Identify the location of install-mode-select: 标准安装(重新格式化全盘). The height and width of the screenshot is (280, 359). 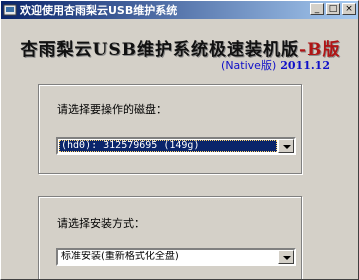
(176, 257).